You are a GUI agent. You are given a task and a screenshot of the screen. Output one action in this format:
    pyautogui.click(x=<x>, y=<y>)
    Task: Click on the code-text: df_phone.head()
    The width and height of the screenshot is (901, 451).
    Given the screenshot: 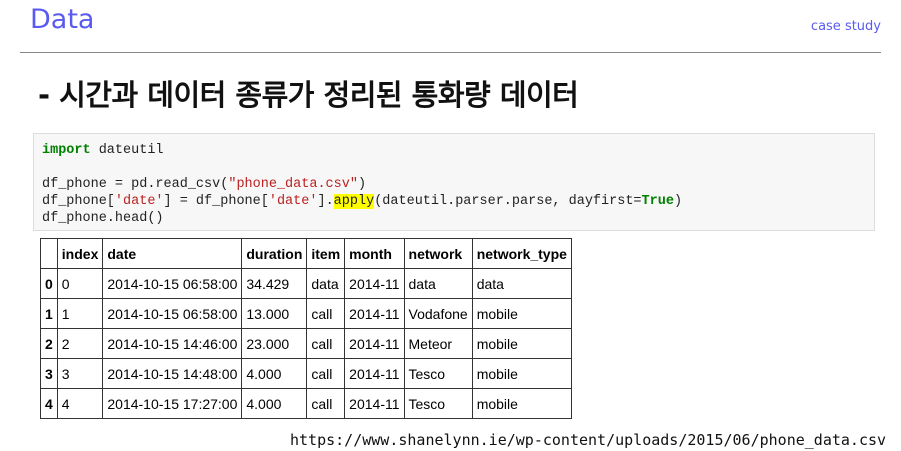 What is the action you would take?
    pyautogui.click(x=103, y=218)
    